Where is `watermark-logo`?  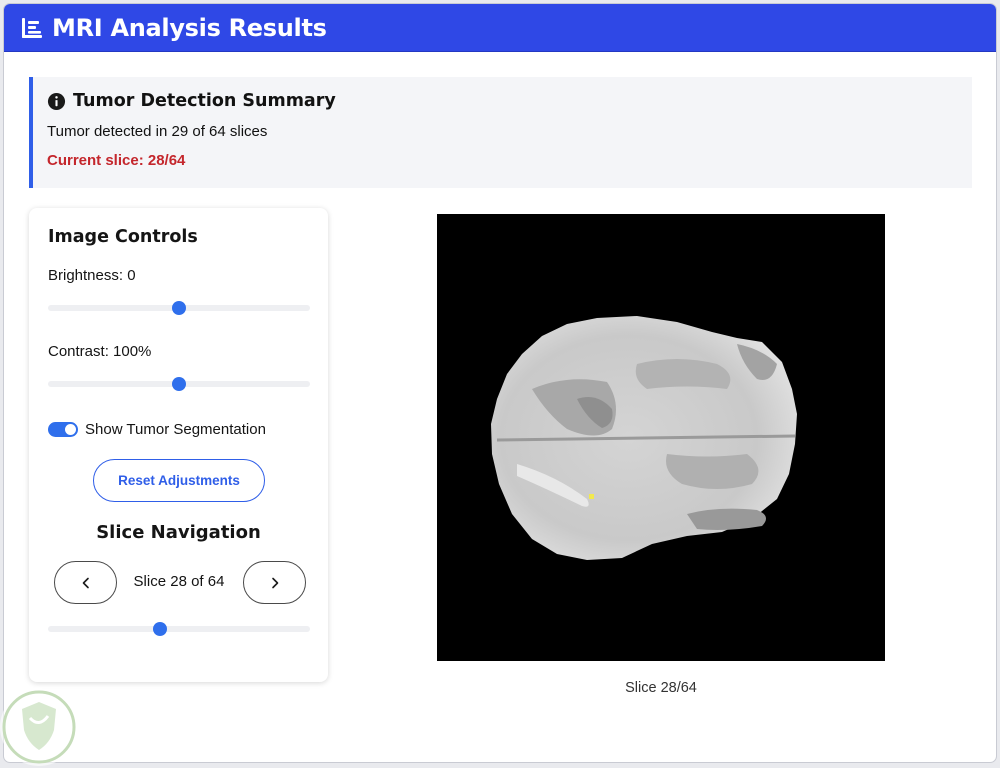
watermark-logo is located at coordinates (39, 727).